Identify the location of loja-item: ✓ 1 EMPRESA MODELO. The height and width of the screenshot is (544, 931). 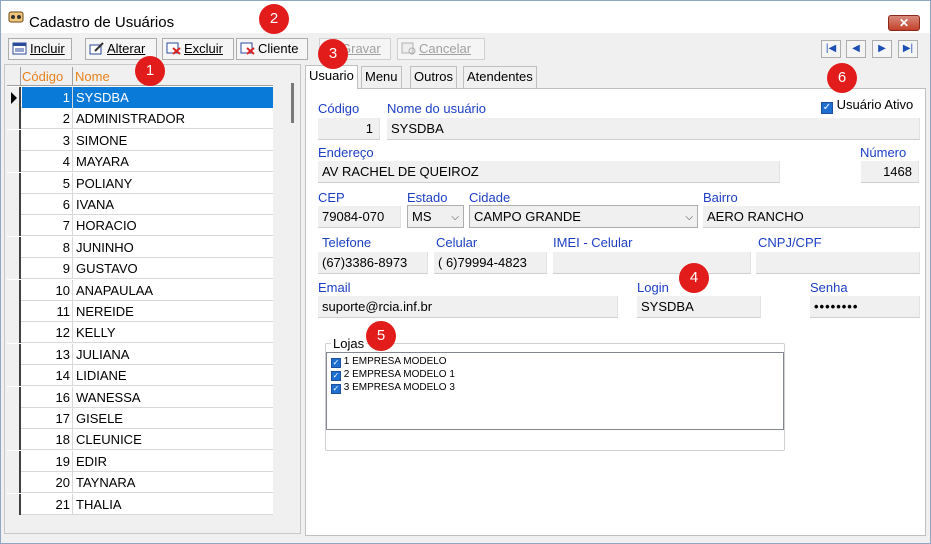
(389, 362).